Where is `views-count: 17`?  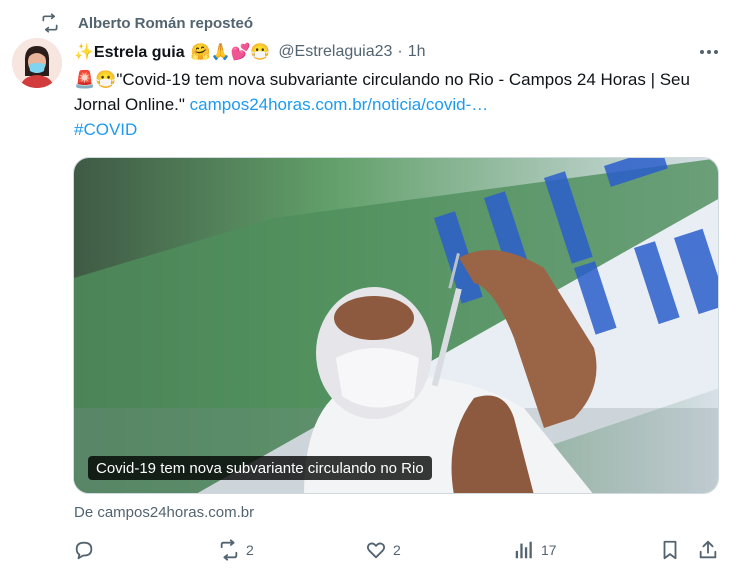 views-count: 17 is located at coordinates (549, 550).